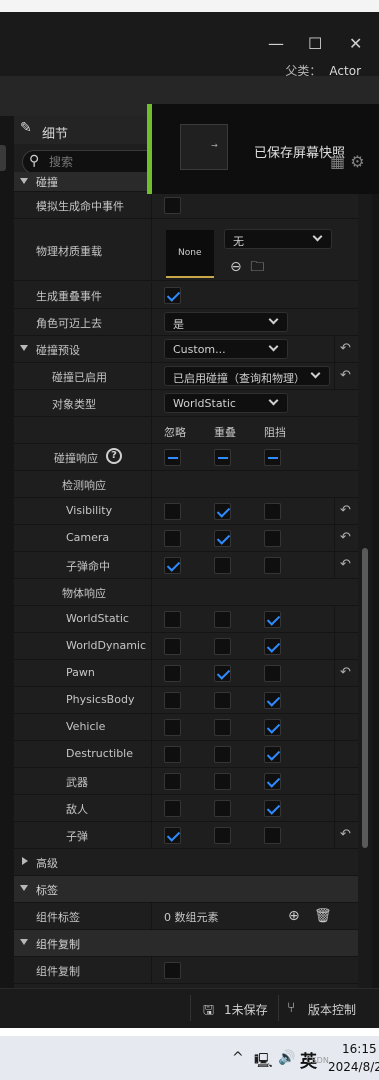 The height and width of the screenshot is (1080, 379). I want to click on chevron-up-icon: ^, so click(238, 1058).